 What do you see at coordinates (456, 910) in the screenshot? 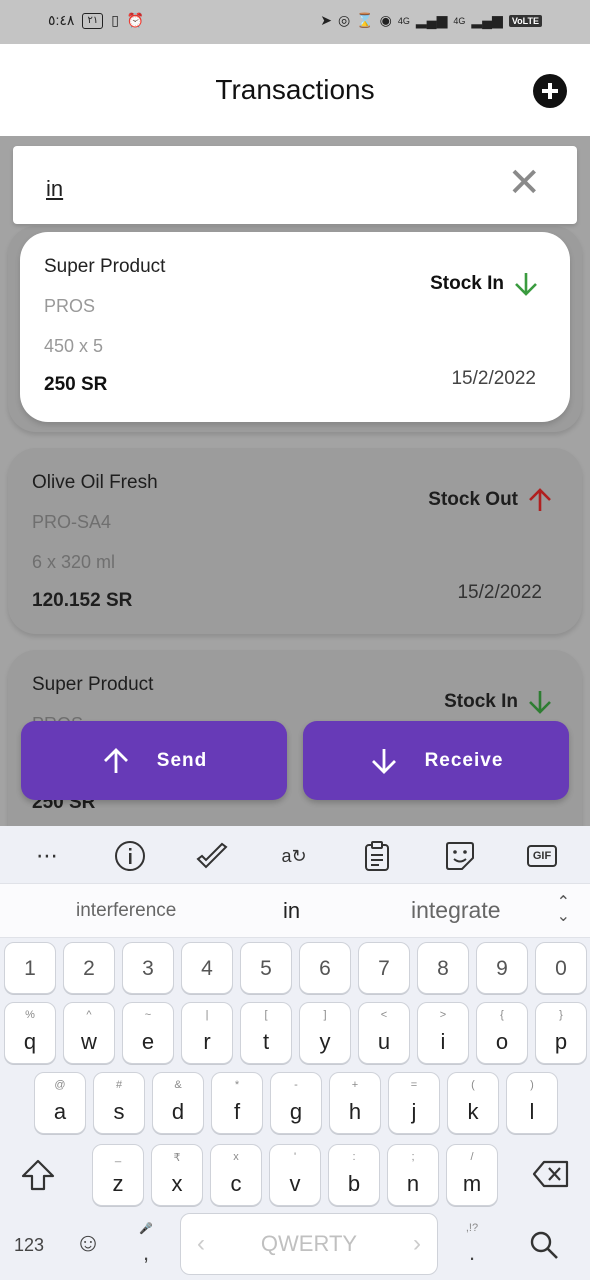
I see `suggestion-right: integrate` at bounding box center [456, 910].